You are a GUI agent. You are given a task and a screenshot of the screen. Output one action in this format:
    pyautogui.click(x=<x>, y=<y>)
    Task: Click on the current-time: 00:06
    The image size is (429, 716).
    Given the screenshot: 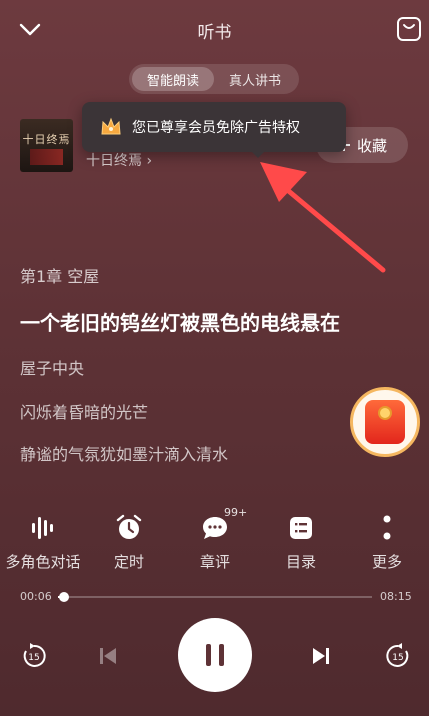 What is the action you would take?
    pyautogui.click(x=36, y=596)
    